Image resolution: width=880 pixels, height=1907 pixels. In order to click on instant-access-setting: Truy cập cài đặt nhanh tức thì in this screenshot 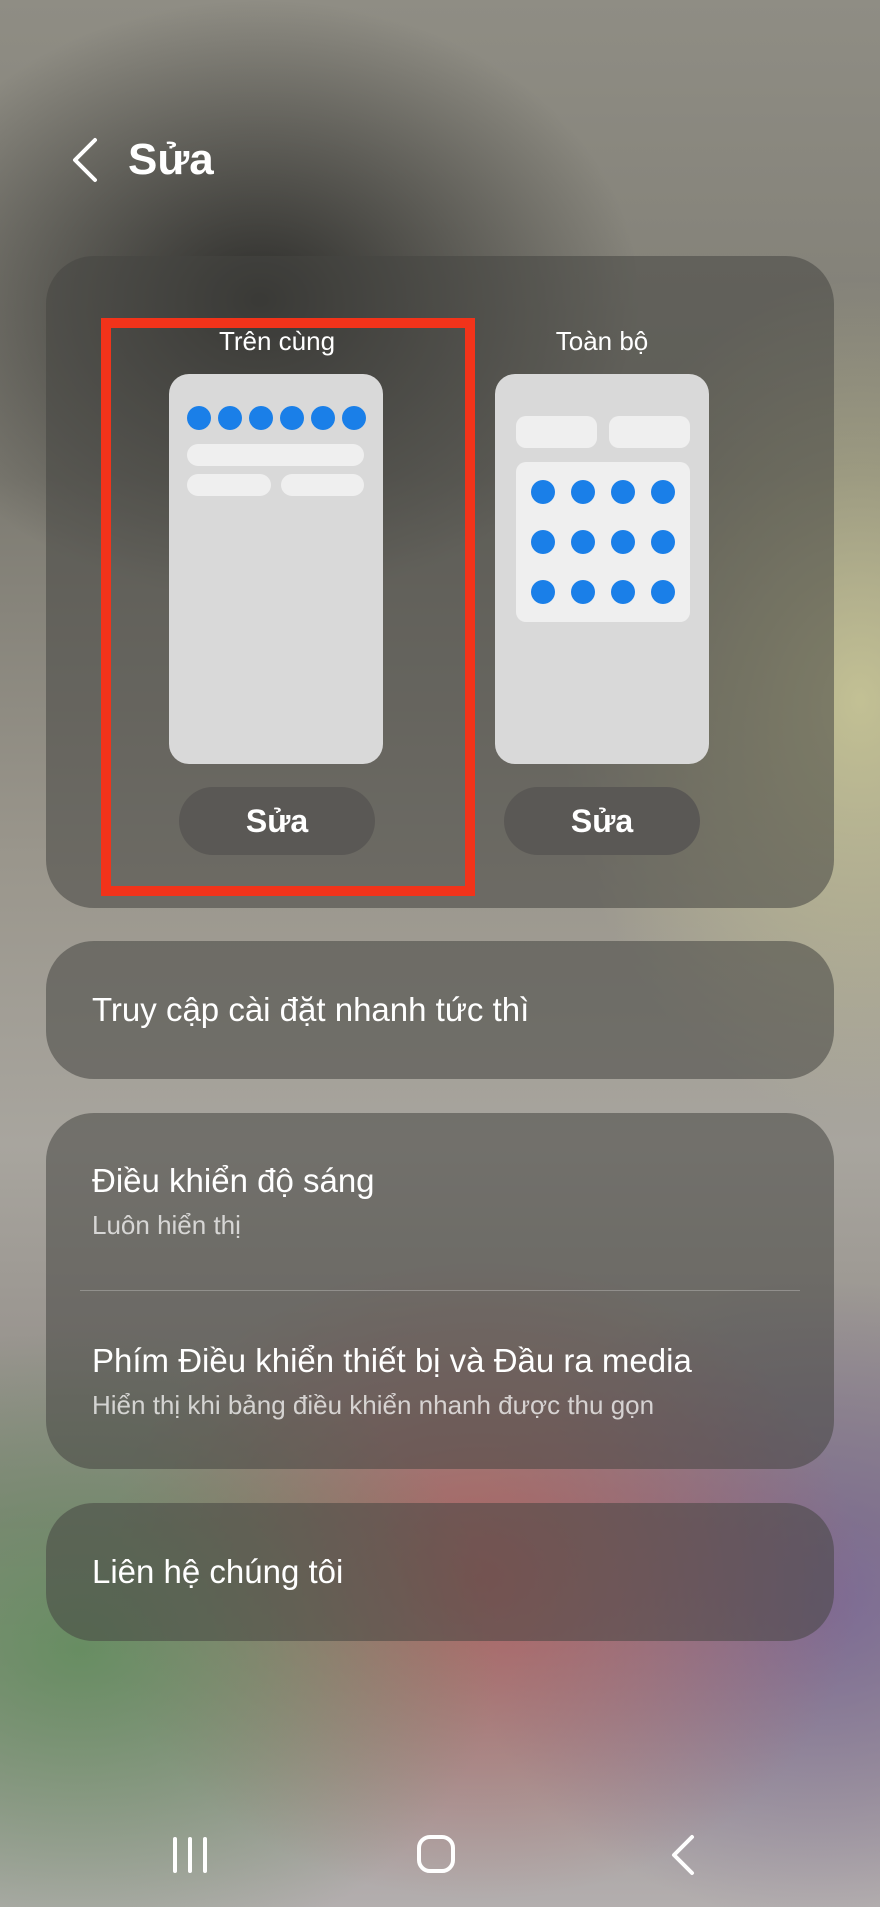, I will do `click(440, 1010)`.